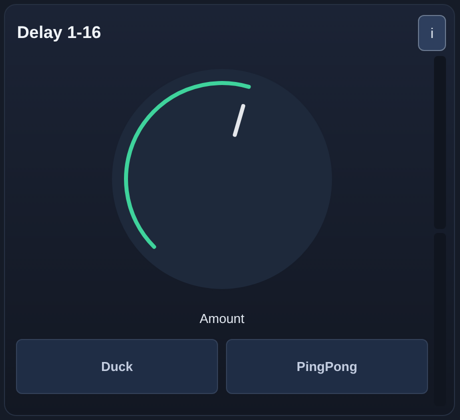  Describe the element at coordinates (59, 33) in the screenshot. I see `panel-title: Delay 1-16` at that location.